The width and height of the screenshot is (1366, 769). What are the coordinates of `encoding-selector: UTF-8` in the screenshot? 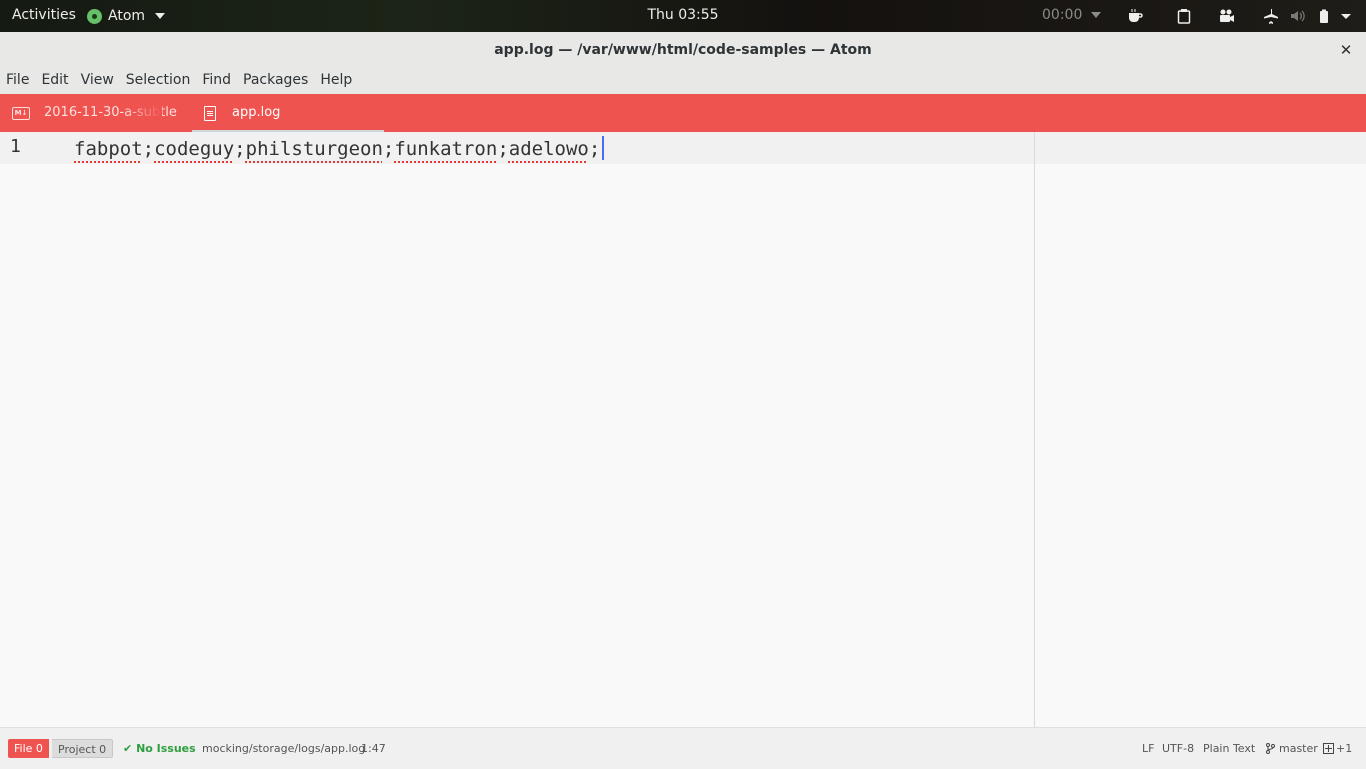 It's located at (1178, 748).